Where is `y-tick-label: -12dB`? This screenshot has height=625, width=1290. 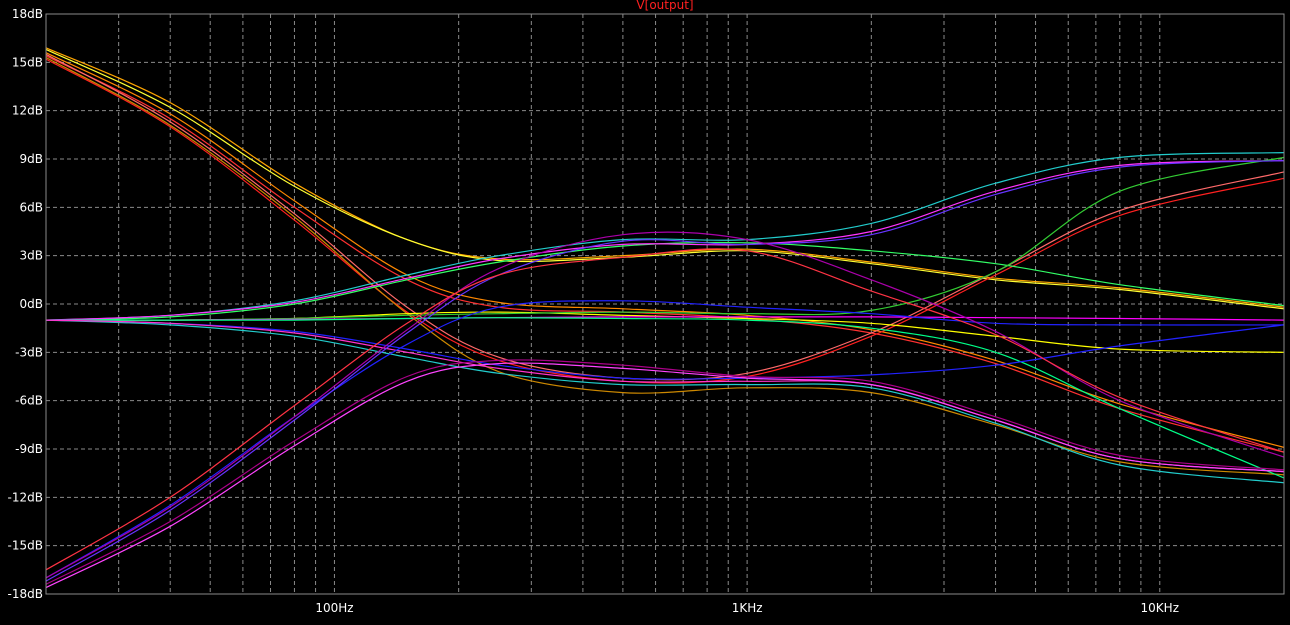
y-tick-label: -12dB is located at coordinates (25, 497).